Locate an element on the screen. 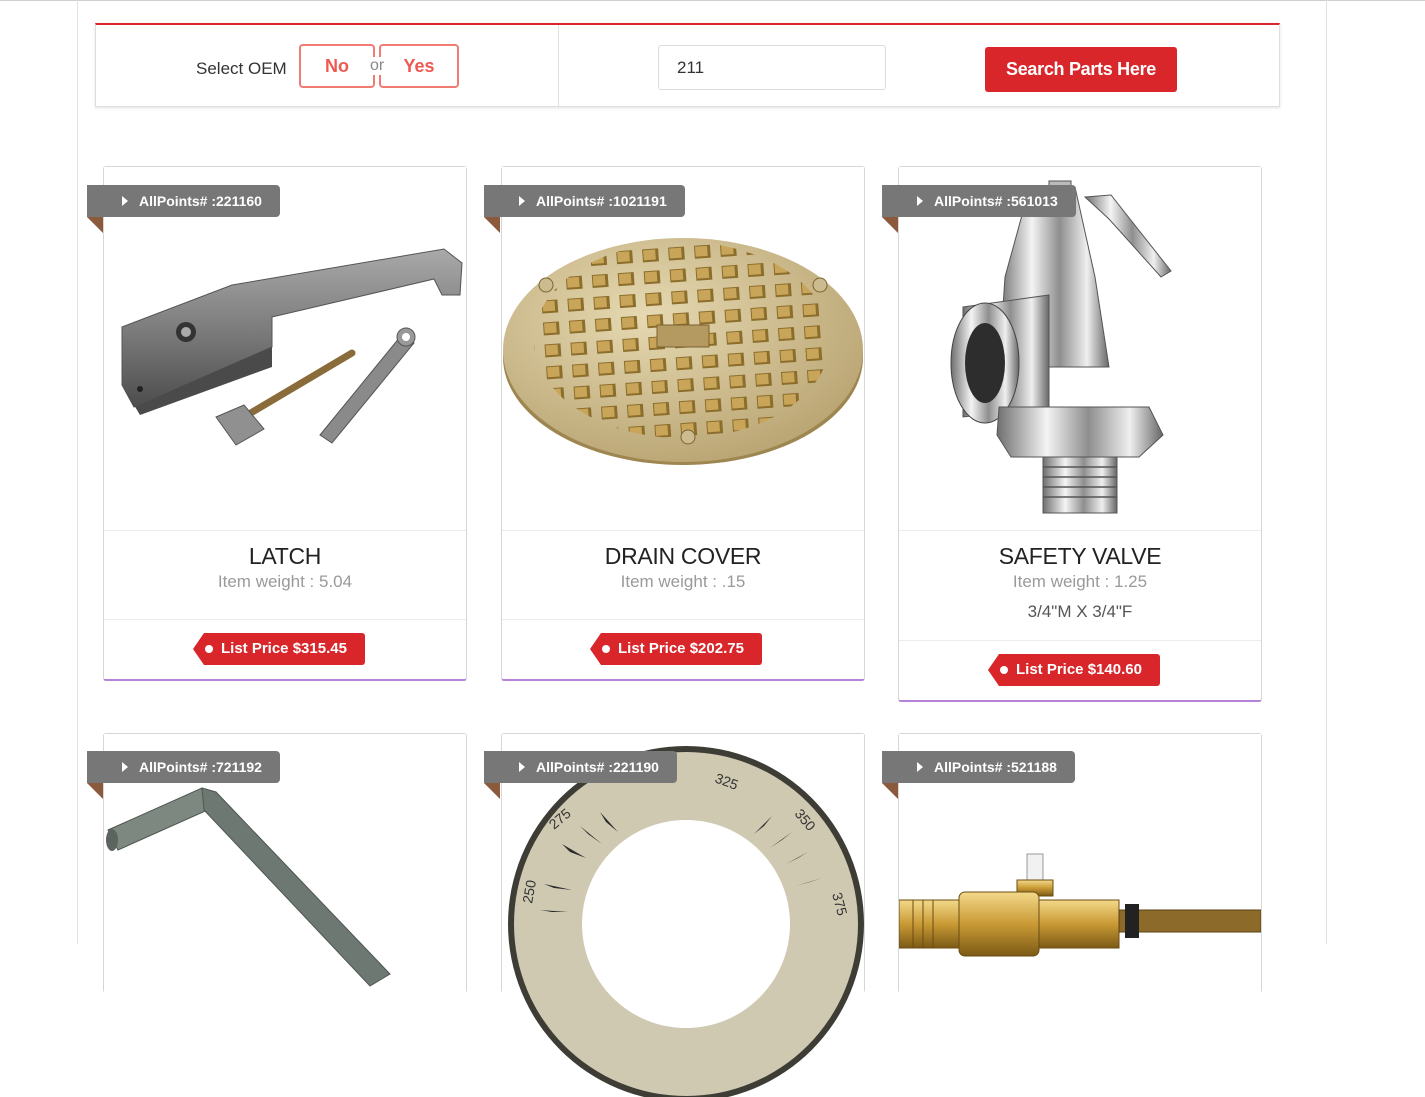 The width and height of the screenshot is (1425, 1097). allpoints-ribbon: AllPoints# :221160 is located at coordinates (183, 201).